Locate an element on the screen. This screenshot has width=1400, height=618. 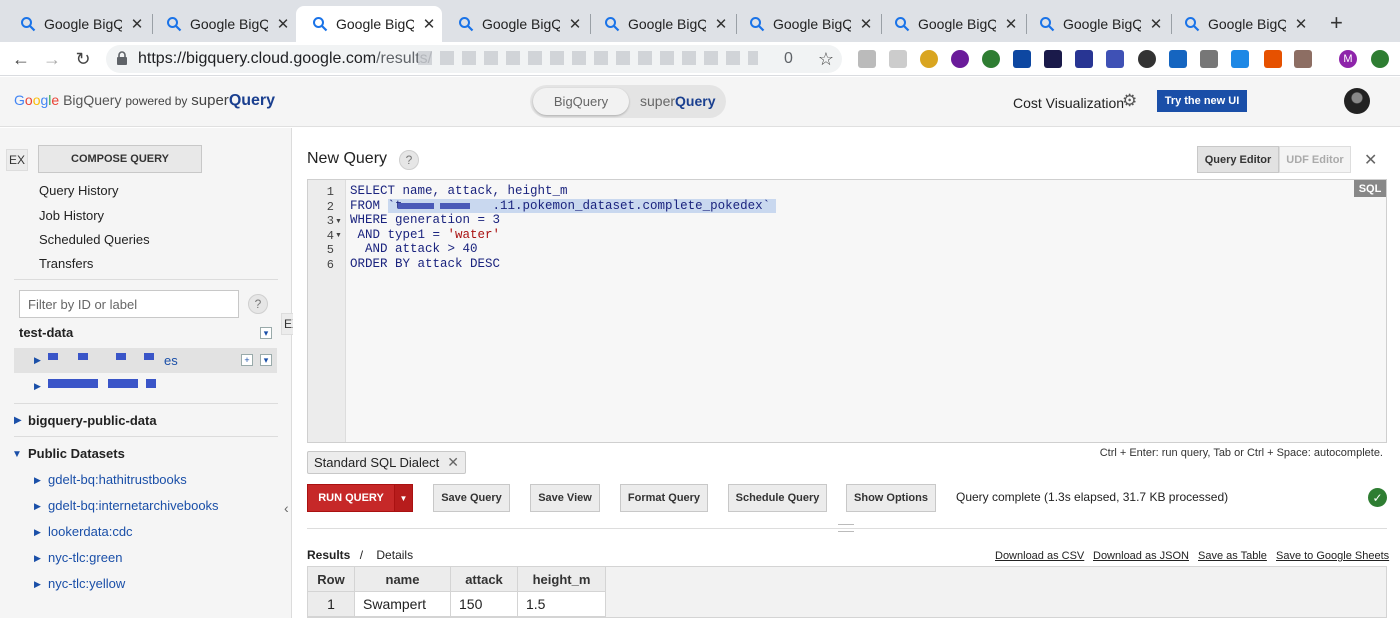
public-datasets-header: Public Datasets is located at coordinates (76, 453).